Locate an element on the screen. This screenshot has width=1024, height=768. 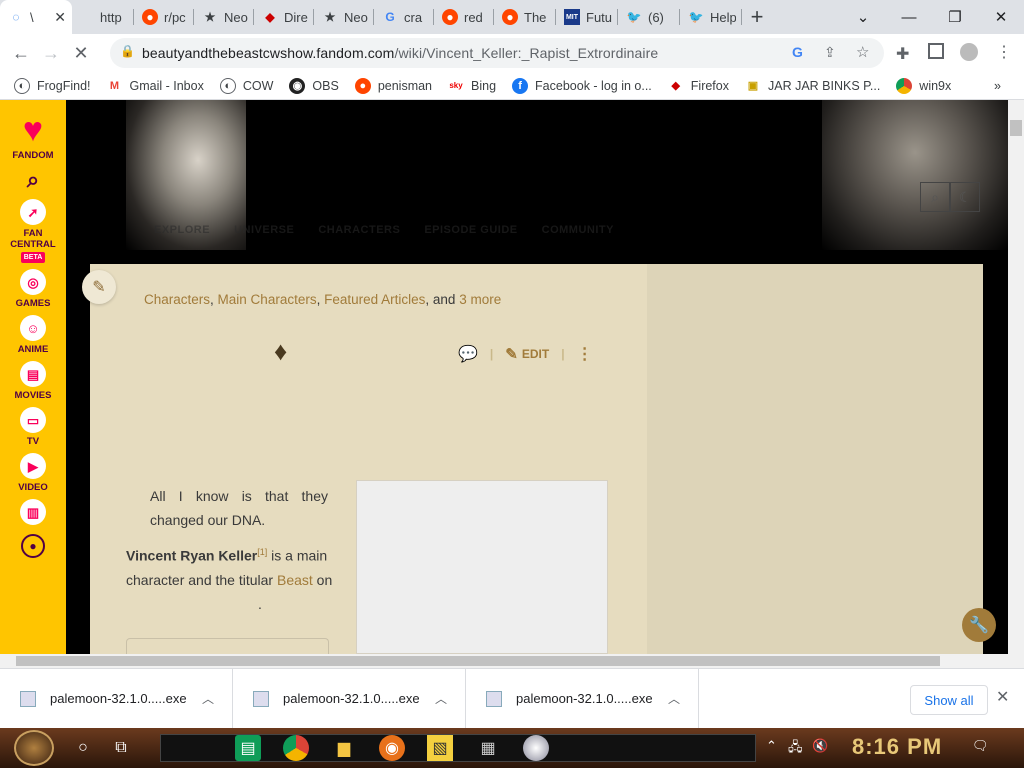
wiki-link: ▥ is located at coordinates (33, 513).